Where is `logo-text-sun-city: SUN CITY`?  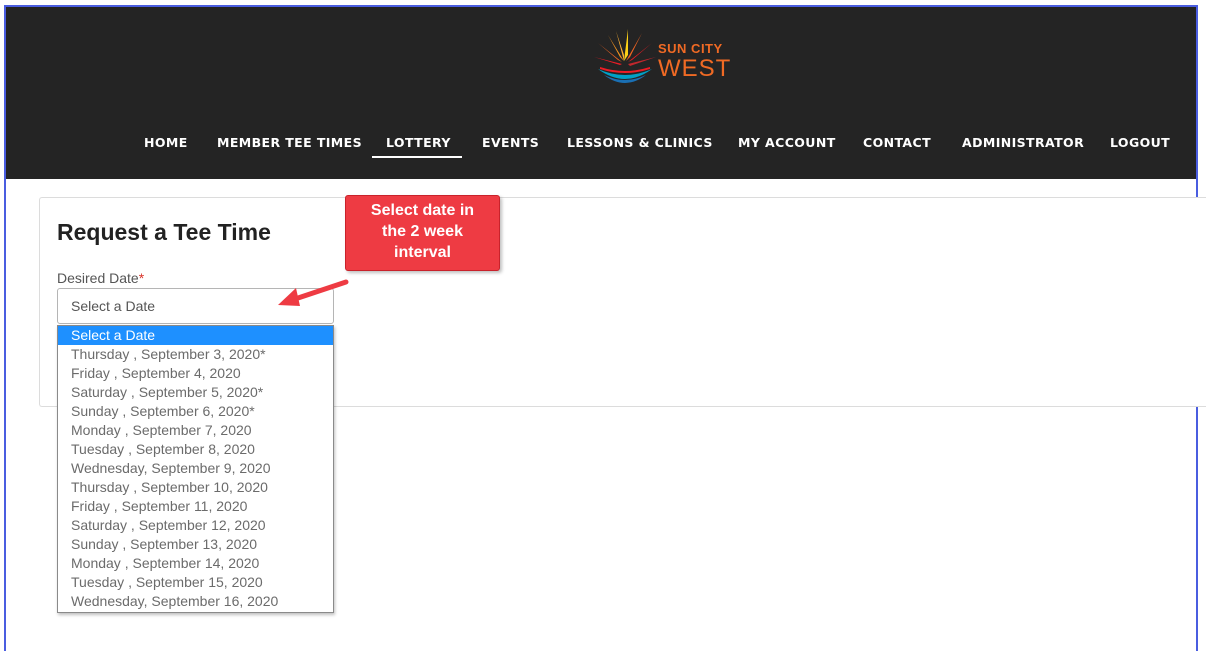
logo-text-sun-city: SUN CITY is located at coordinates (690, 48).